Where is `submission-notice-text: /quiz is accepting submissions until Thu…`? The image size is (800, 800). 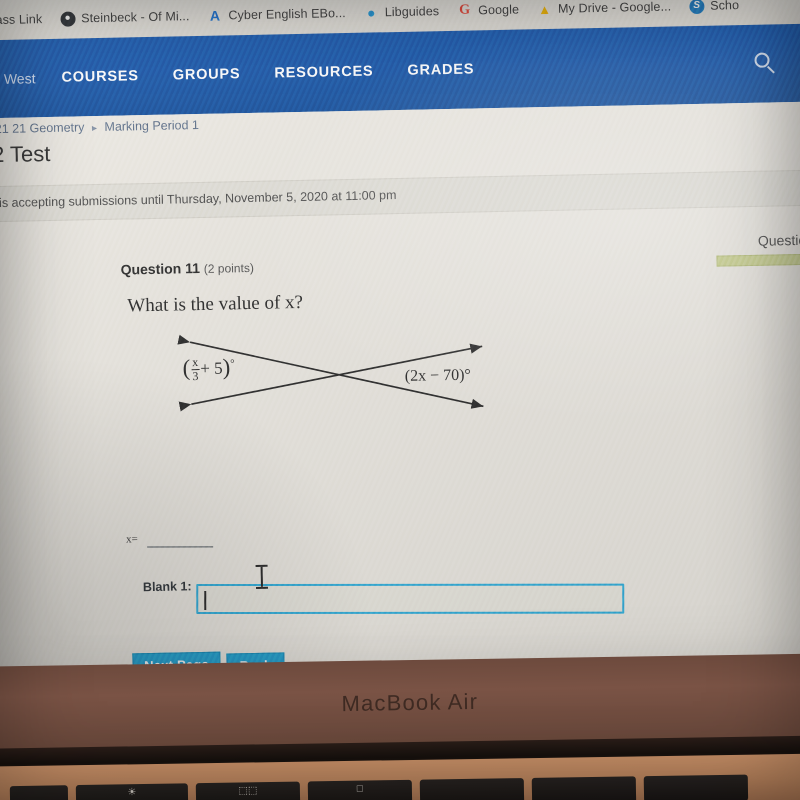 submission-notice-text: /quiz is accepting submissions until Thu… is located at coordinates (198, 199).